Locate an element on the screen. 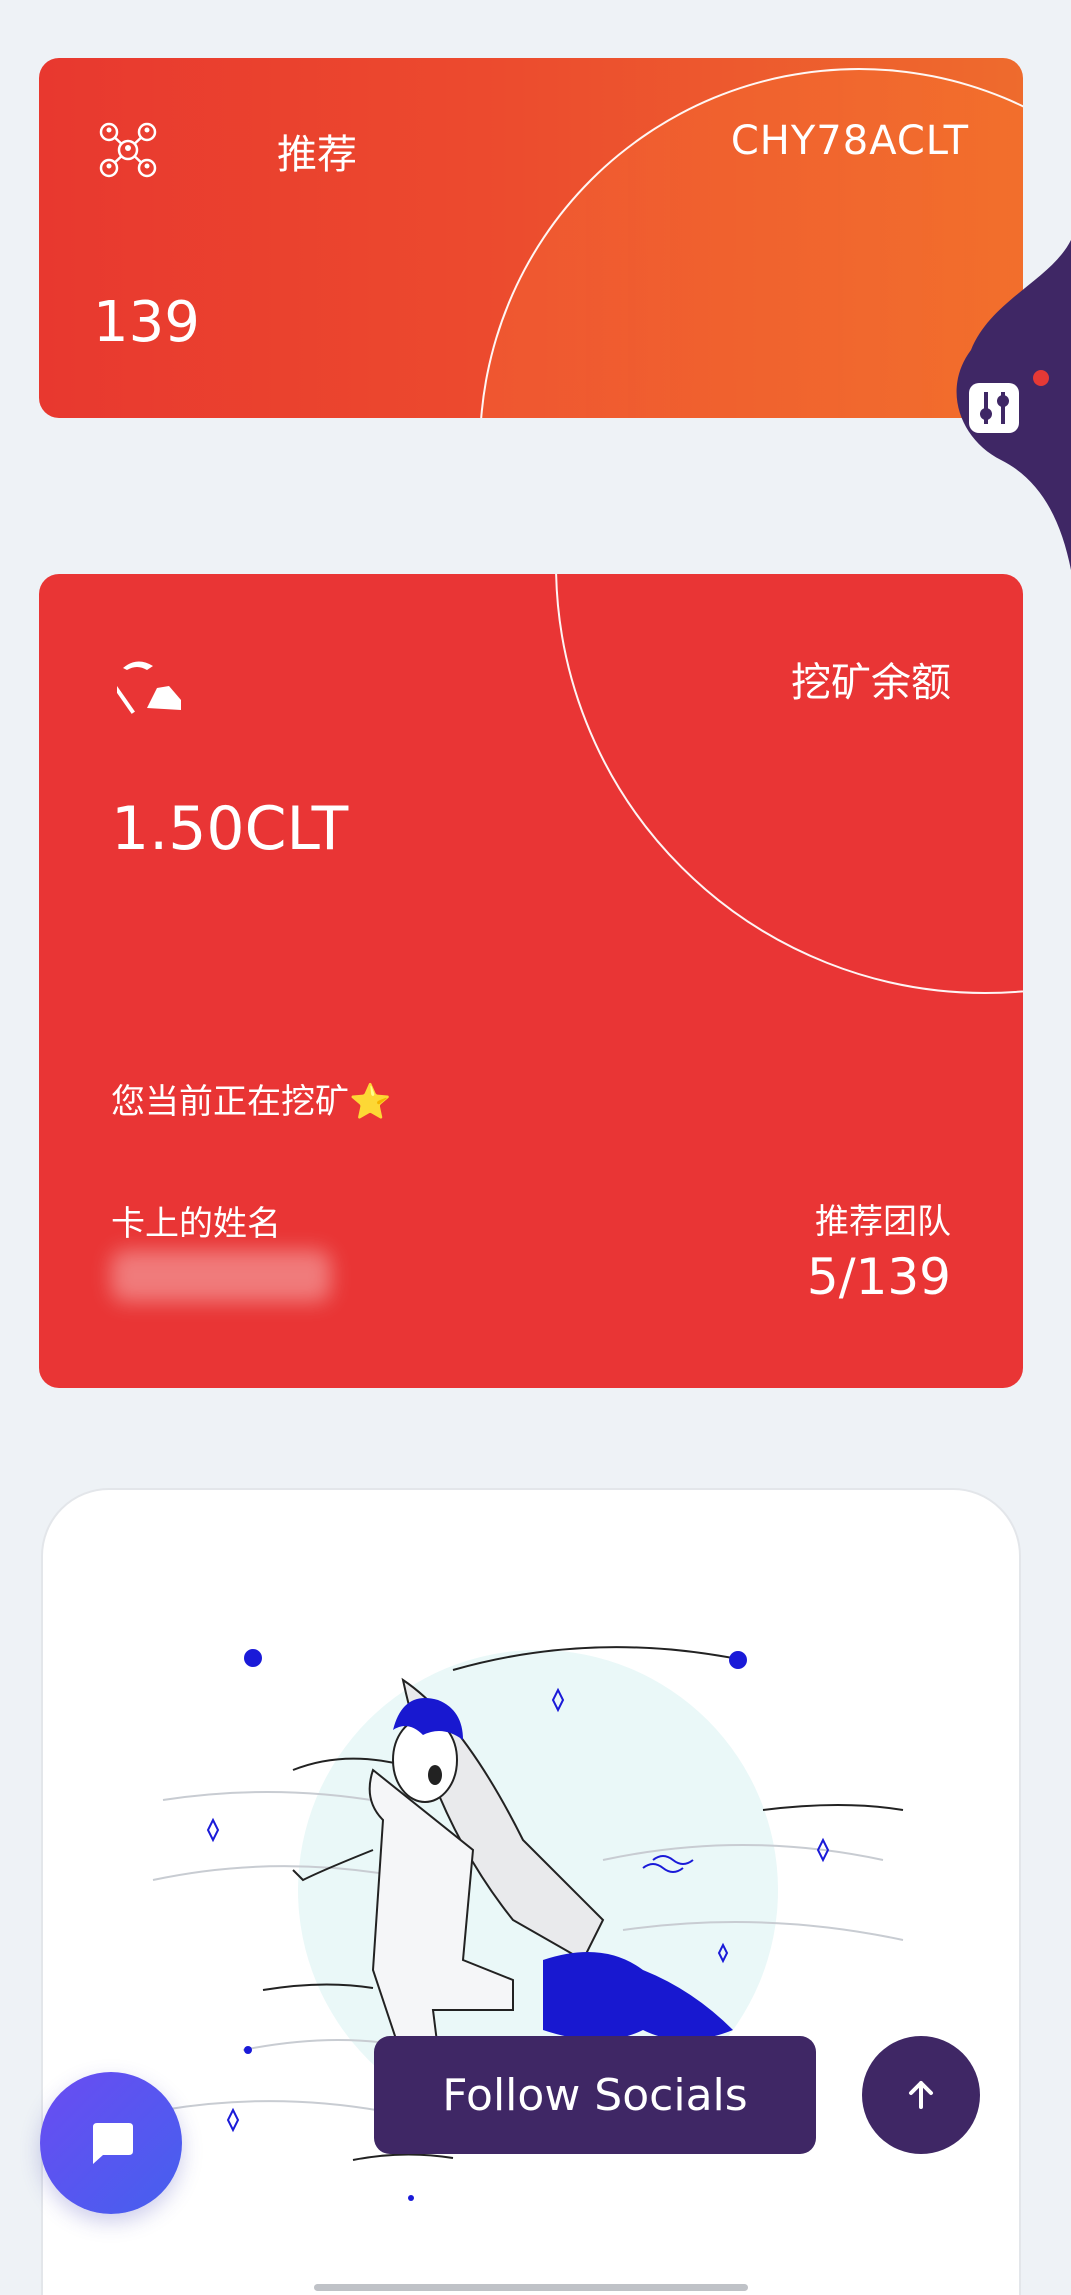 The width and height of the screenshot is (1071, 2295). mining-balance-value: 1.50CLT is located at coordinates (230, 829).